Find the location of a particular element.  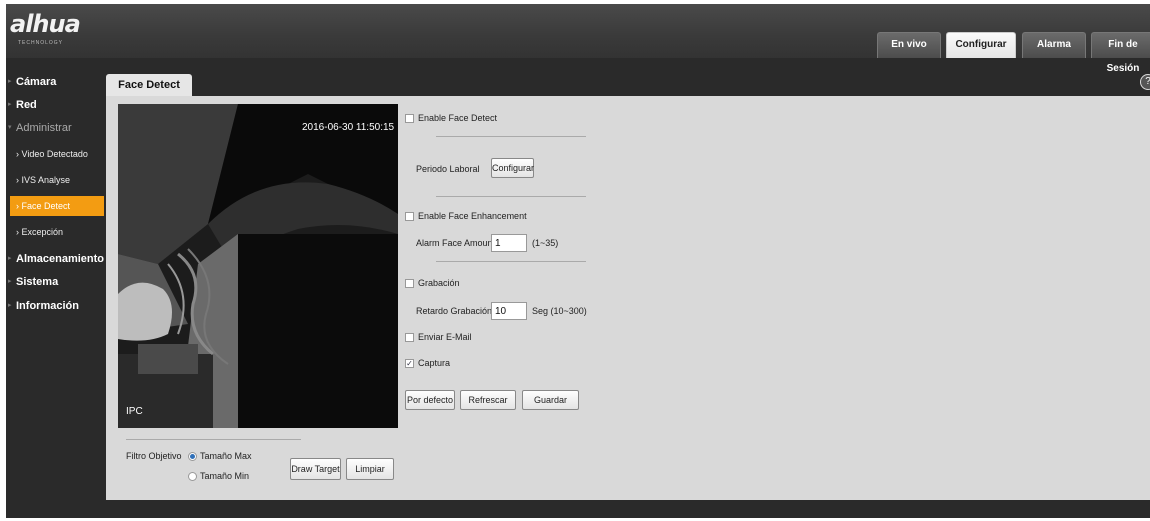

working-period-label: Periodo Laboral is located at coordinates (448, 169).